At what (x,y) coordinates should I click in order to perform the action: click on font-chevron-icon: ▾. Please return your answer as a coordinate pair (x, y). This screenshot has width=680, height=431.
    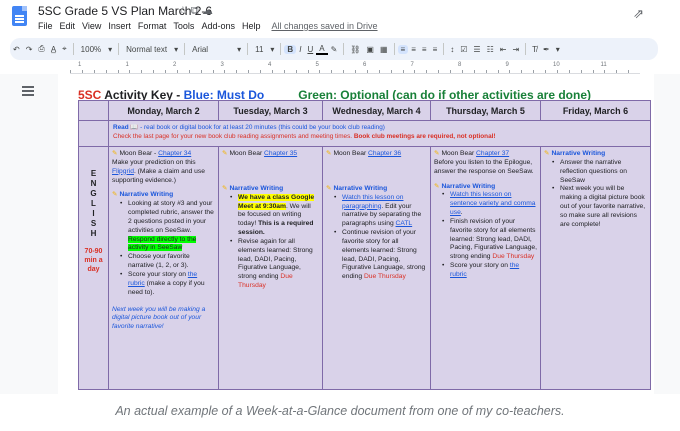
    Looking at the image, I should click on (239, 49).